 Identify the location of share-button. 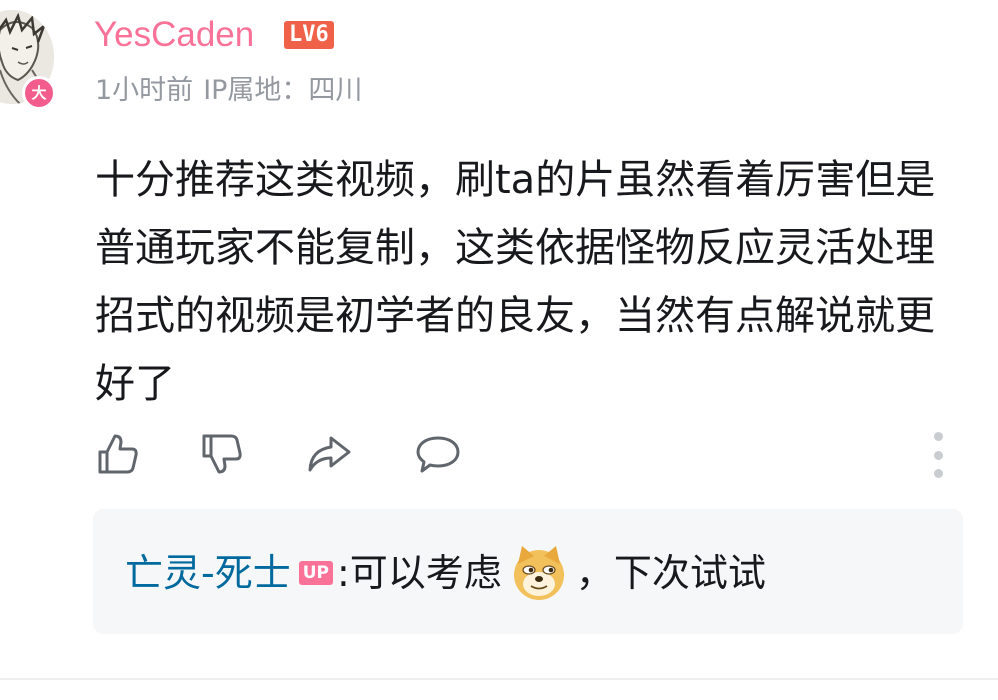
(329, 454).